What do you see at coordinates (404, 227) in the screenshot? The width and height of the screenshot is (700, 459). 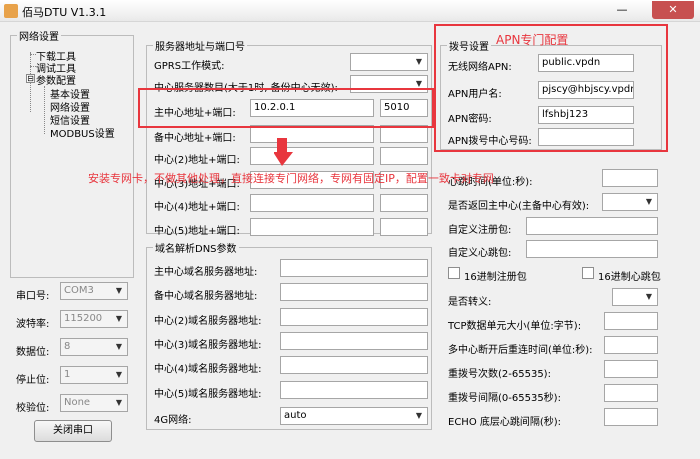 I see `center5-port-input` at bounding box center [404, 227].